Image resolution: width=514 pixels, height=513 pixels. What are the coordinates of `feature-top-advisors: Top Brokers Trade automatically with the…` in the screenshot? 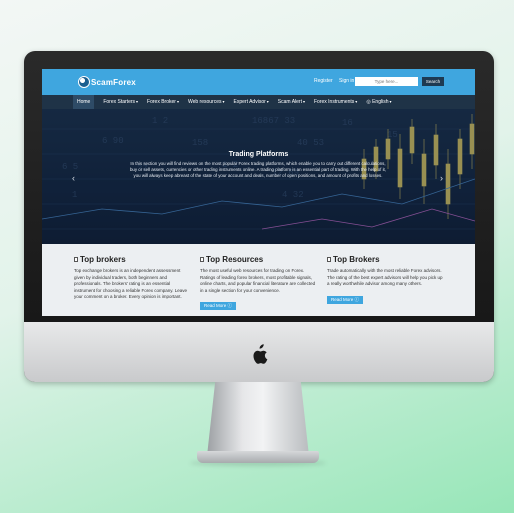 It's located at (386, 280).